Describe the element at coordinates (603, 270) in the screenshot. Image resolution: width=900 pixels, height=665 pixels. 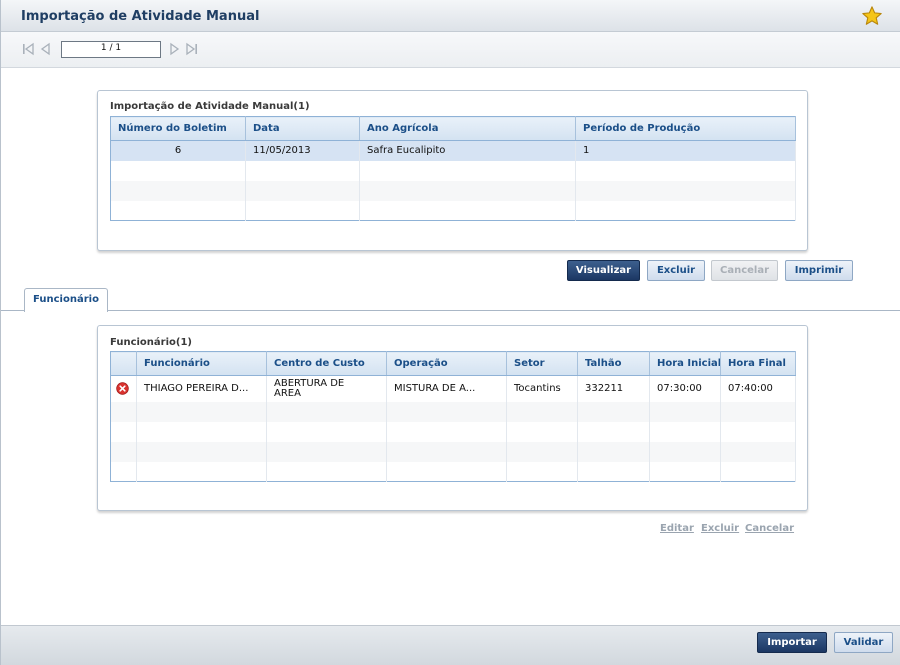
I see `visualizar-button: Visualizar` at that location.